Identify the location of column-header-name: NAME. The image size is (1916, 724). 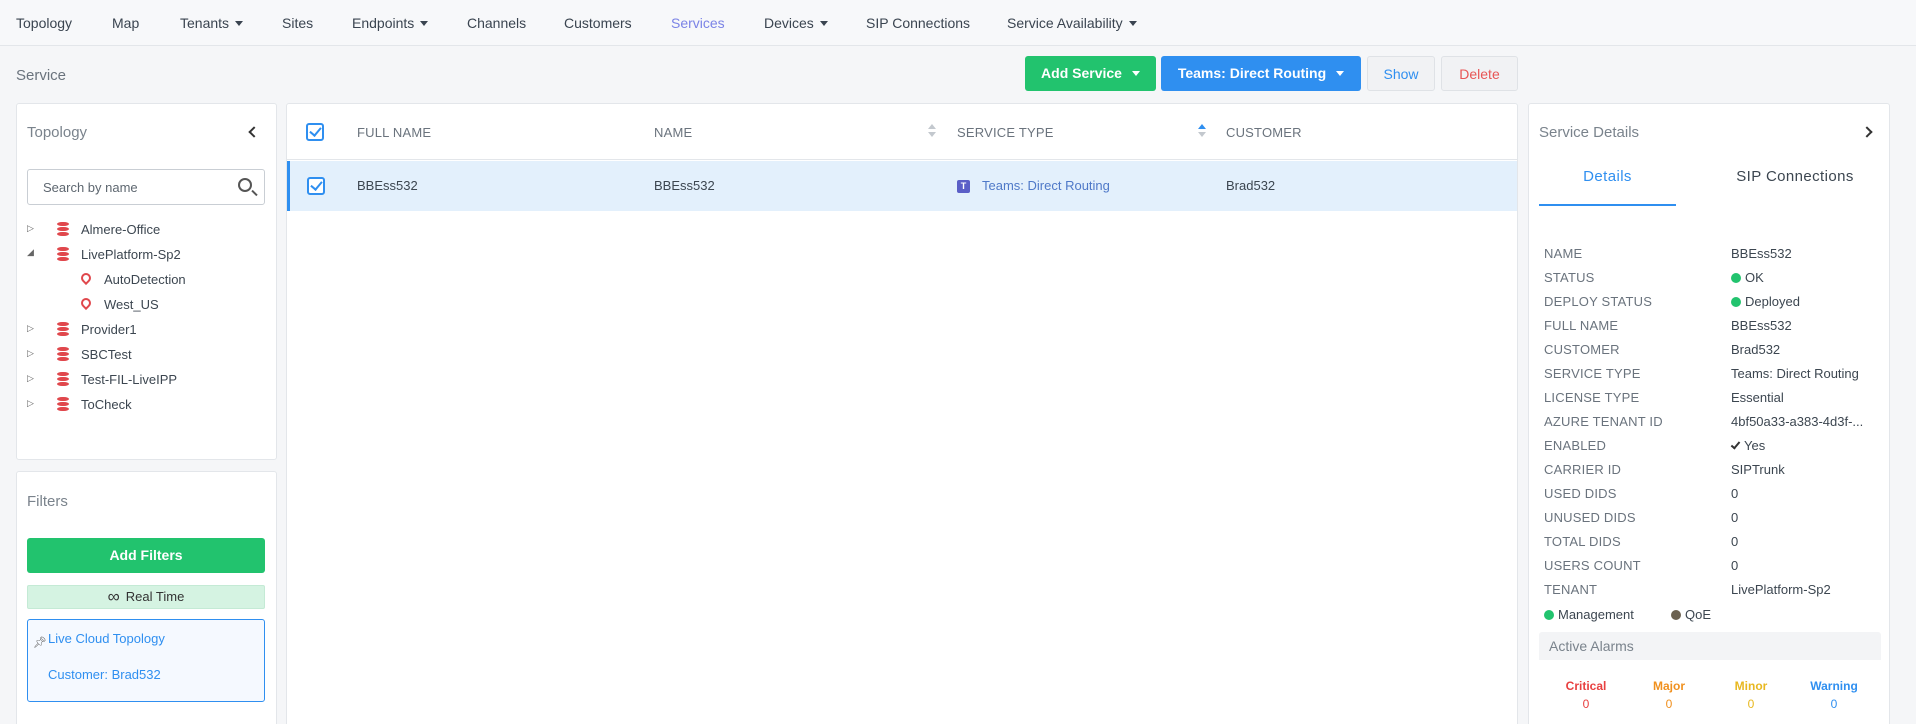
(673, 132).